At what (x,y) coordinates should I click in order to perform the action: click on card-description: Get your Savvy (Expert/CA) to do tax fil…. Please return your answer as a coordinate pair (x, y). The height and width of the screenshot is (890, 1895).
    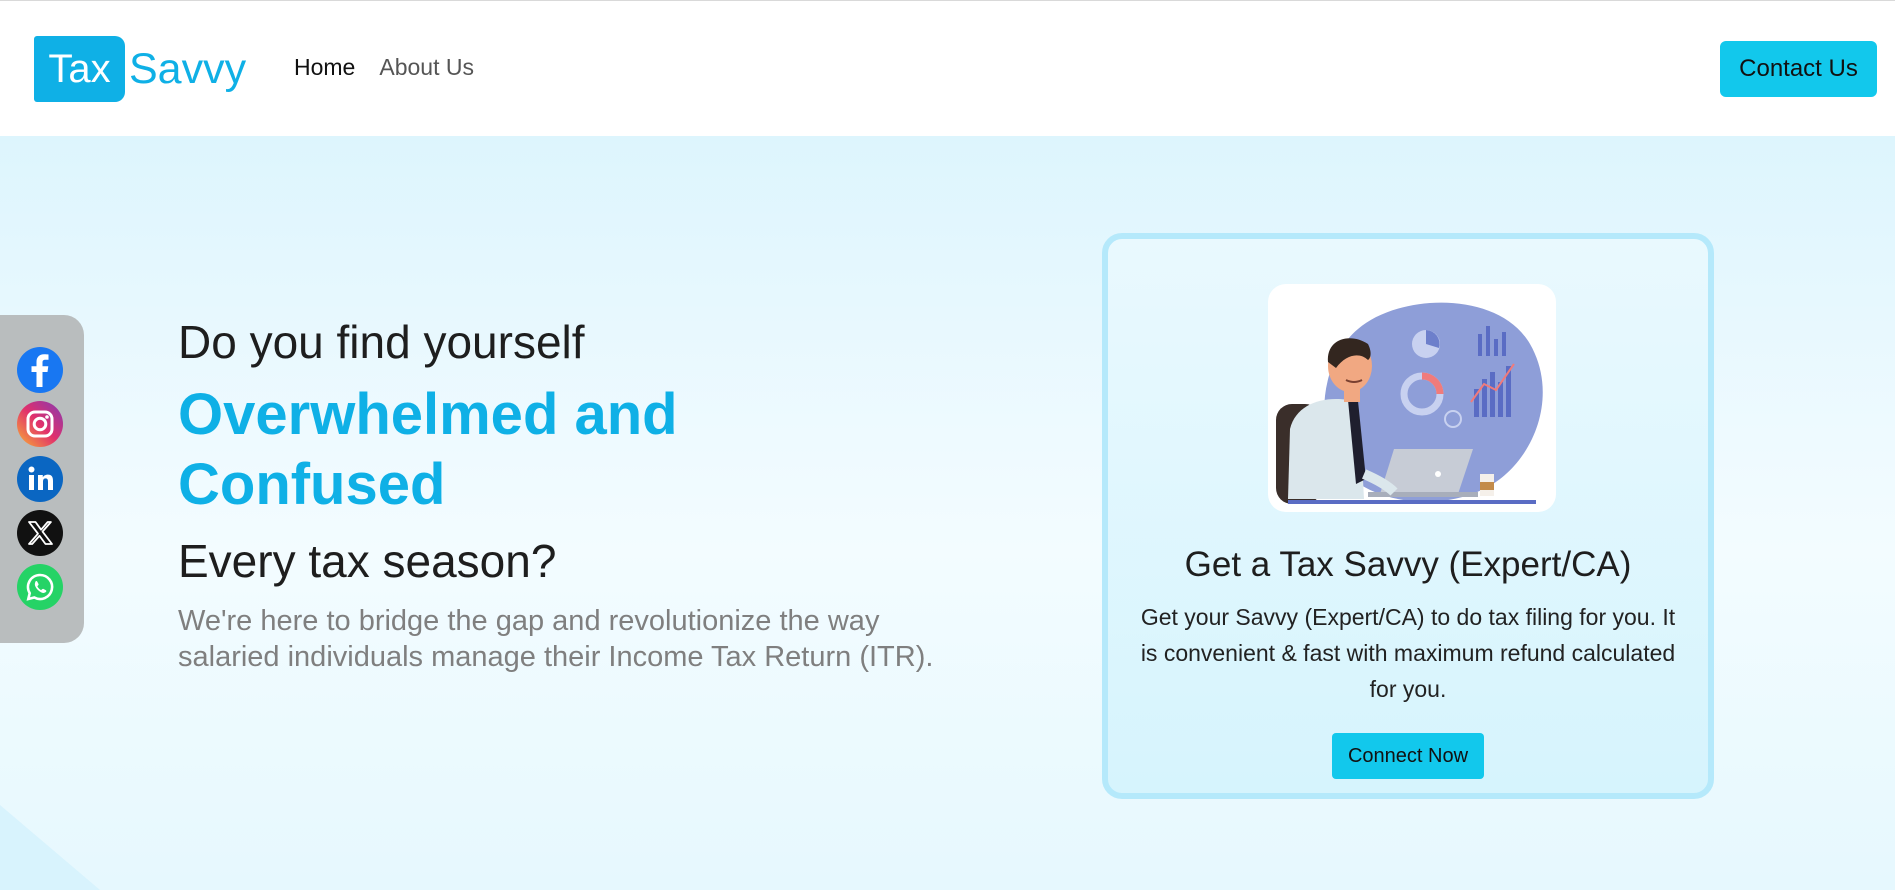
    Looking at the image, I should click on (1408, 653).